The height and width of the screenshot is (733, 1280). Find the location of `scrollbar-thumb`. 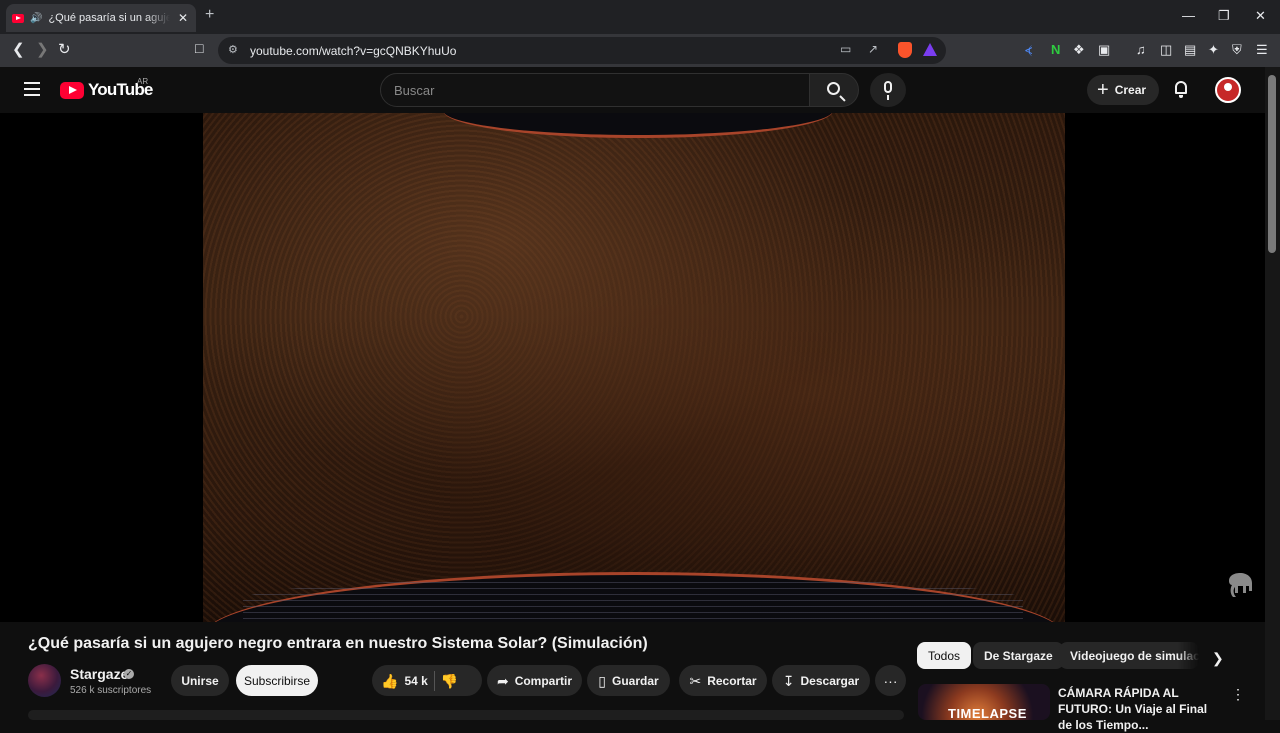

scrollbar-thumb is located at coordinates (1272, 164).